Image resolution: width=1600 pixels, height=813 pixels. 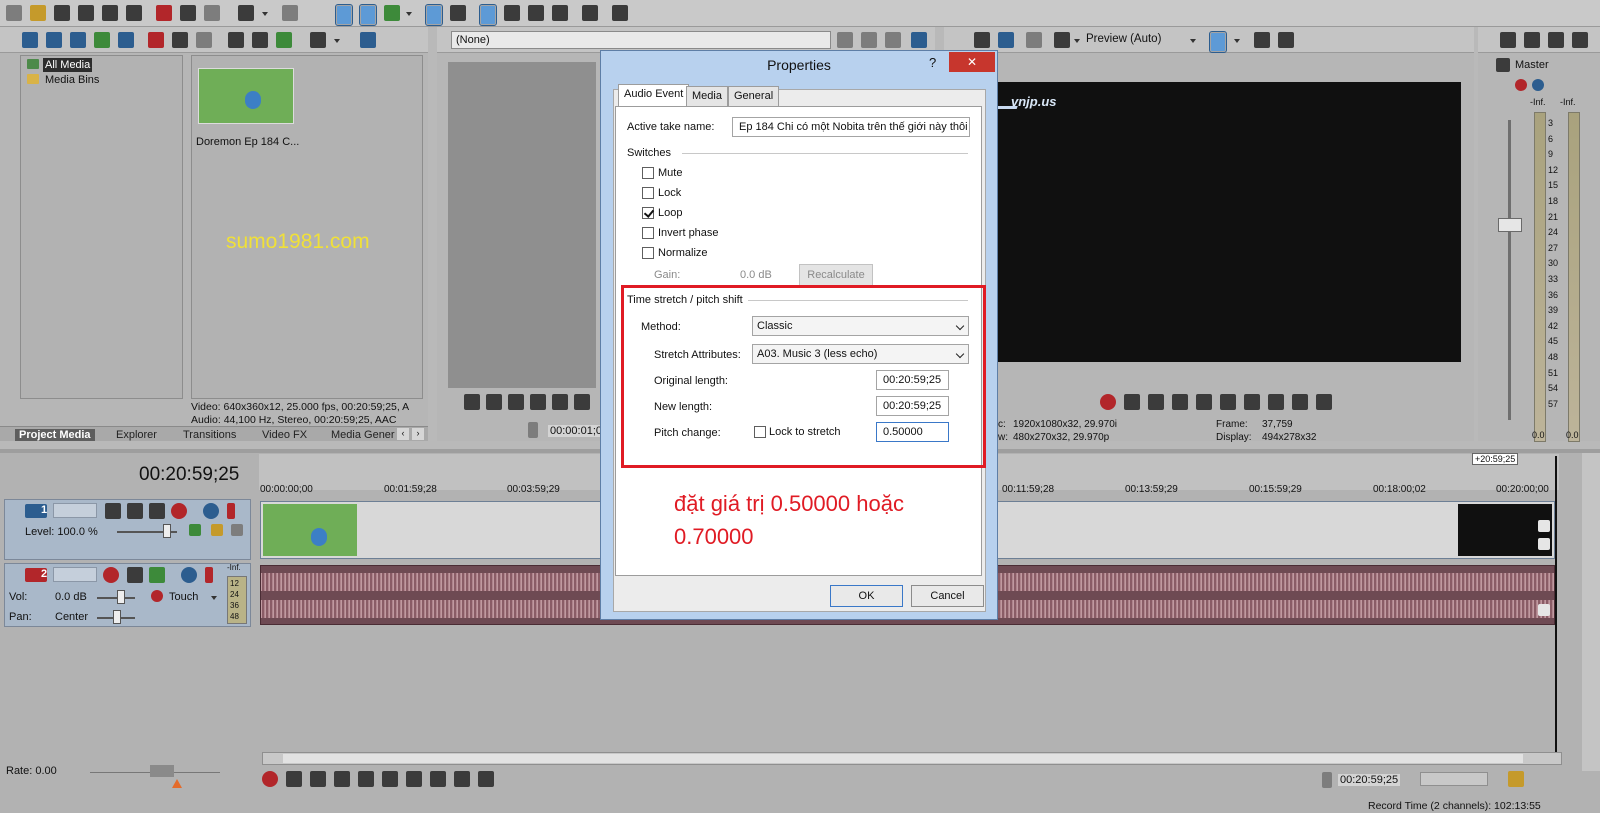 What do you see at coordinates (1062, 40) in the screenshot?
I see `split-screen-icon` at bounding box center [1062, 40].